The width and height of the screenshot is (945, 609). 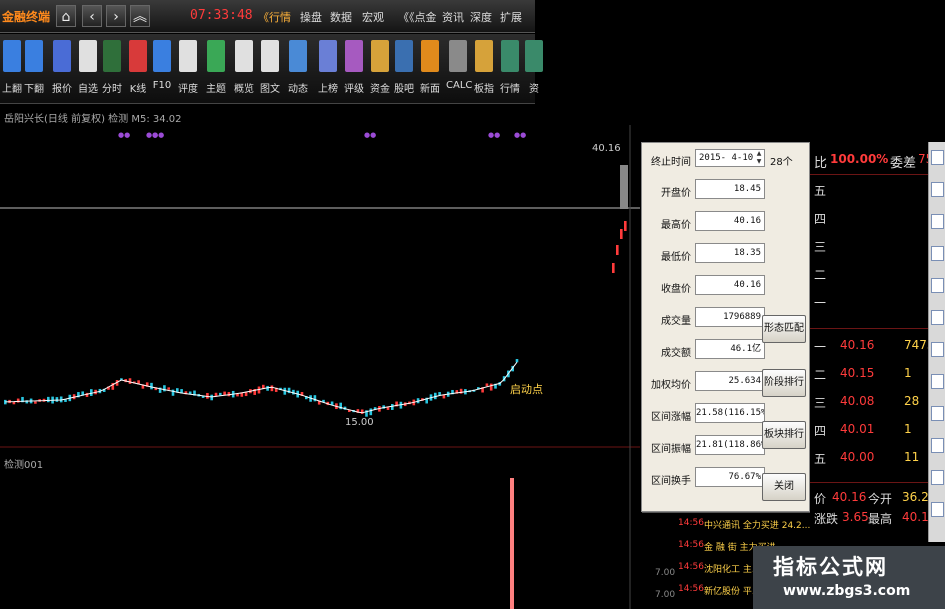 I want to click on toolbar-label: 报价, so click(x=62, y=89).